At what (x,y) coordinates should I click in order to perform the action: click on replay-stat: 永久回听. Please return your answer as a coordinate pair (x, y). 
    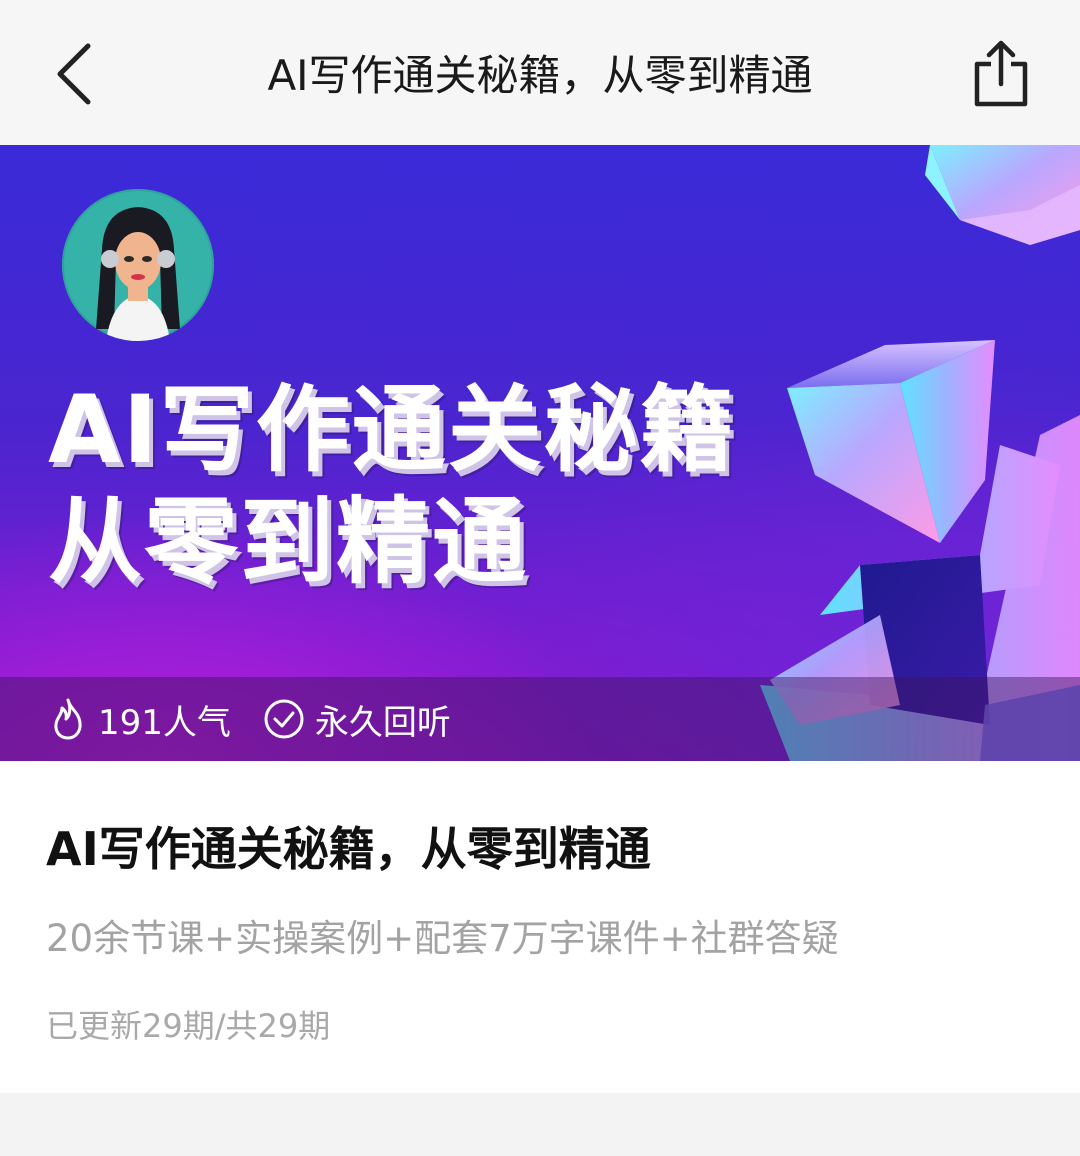
    Looking at the image, I should click on (357, 719).